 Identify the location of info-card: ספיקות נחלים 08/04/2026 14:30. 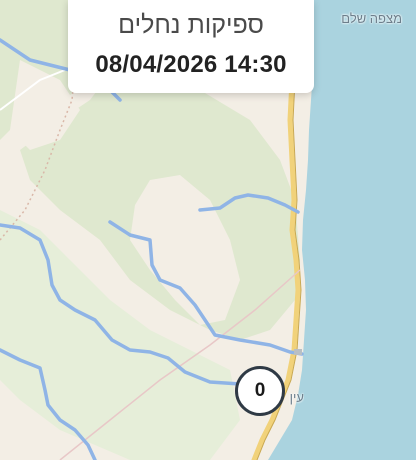
(191, 46).